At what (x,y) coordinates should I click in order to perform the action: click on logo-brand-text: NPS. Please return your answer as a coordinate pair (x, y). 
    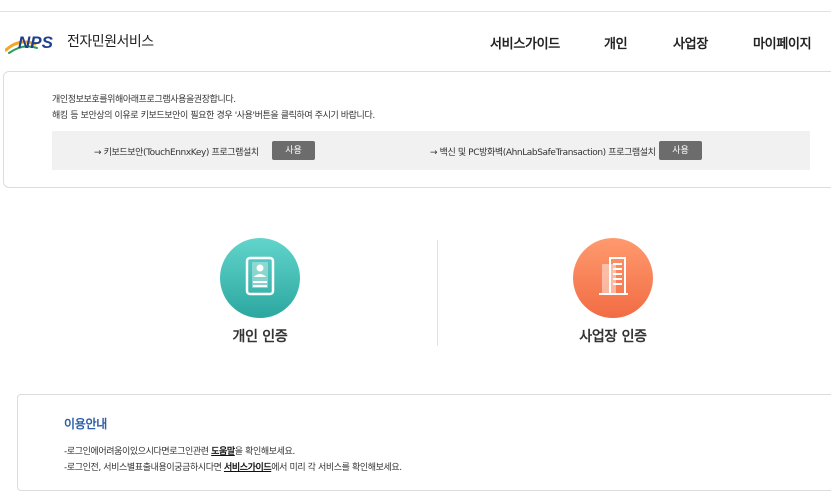
    Looking at the image, I should click on (36, 42).